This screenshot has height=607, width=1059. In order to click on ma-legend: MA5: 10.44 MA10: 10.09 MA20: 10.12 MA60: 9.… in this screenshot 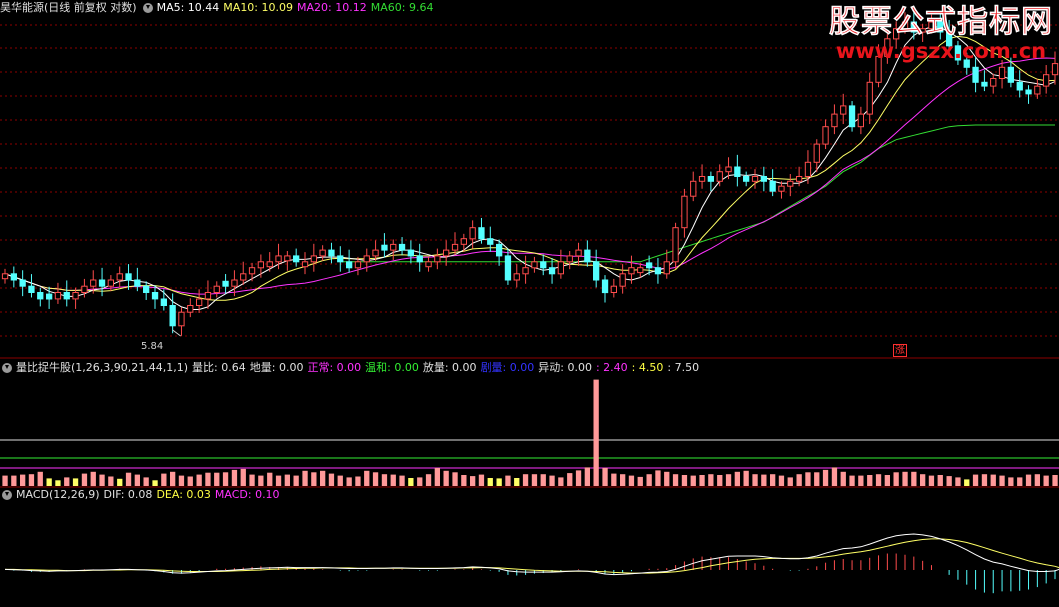, I will do `click(297, 8)`.